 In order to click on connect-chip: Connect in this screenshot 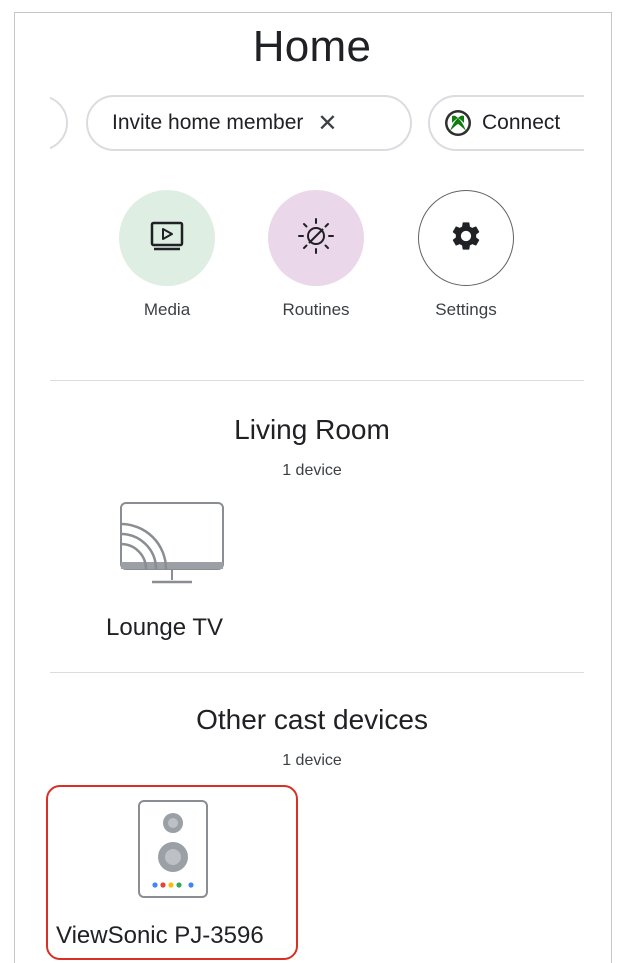, I will do `click(506, 123)`.